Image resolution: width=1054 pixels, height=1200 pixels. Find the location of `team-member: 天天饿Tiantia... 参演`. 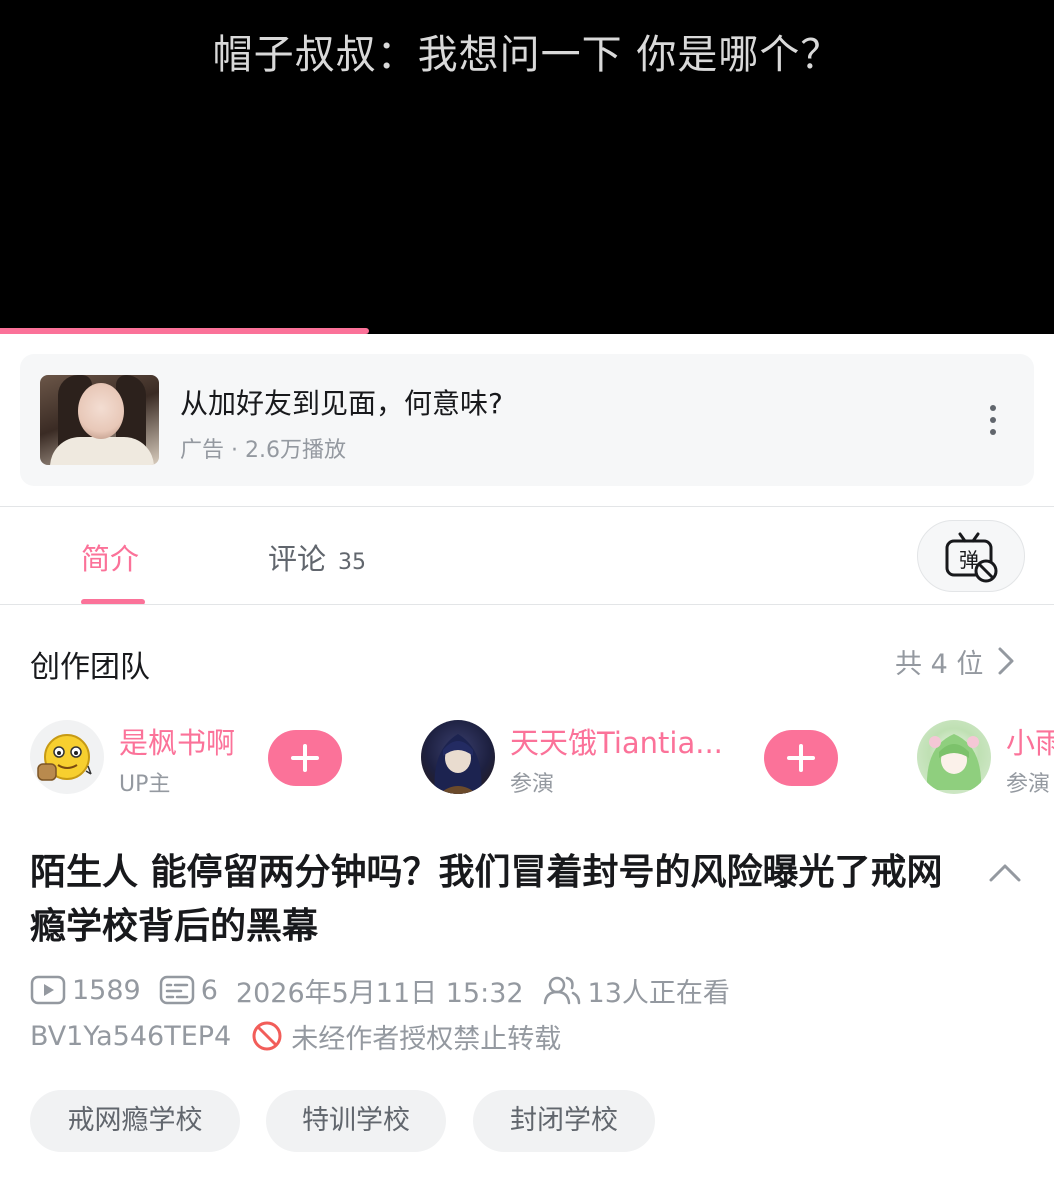

team-member: 天天饿Tiantia... 参演 is located at coordinates (631, 758).